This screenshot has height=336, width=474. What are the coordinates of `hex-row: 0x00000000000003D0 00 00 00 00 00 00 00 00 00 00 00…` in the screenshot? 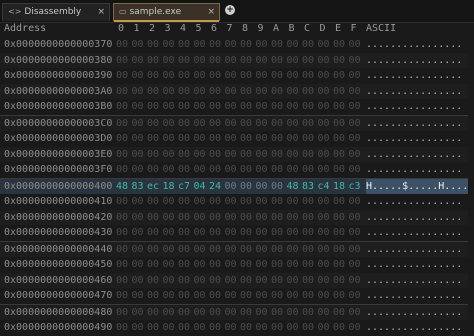 It's located at (237, 139).